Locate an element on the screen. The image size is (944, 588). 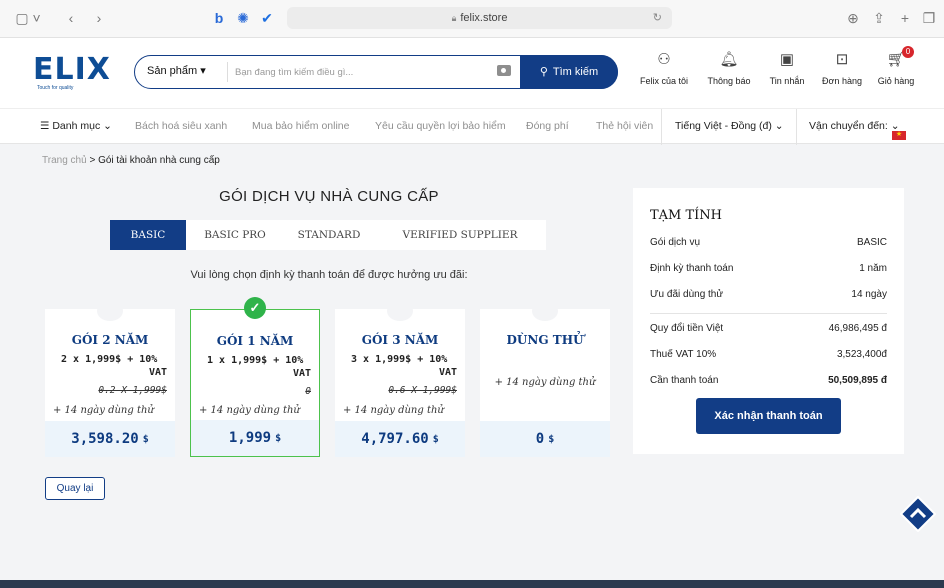
vietnam-flag-icon is located at coordinates (898, 135).